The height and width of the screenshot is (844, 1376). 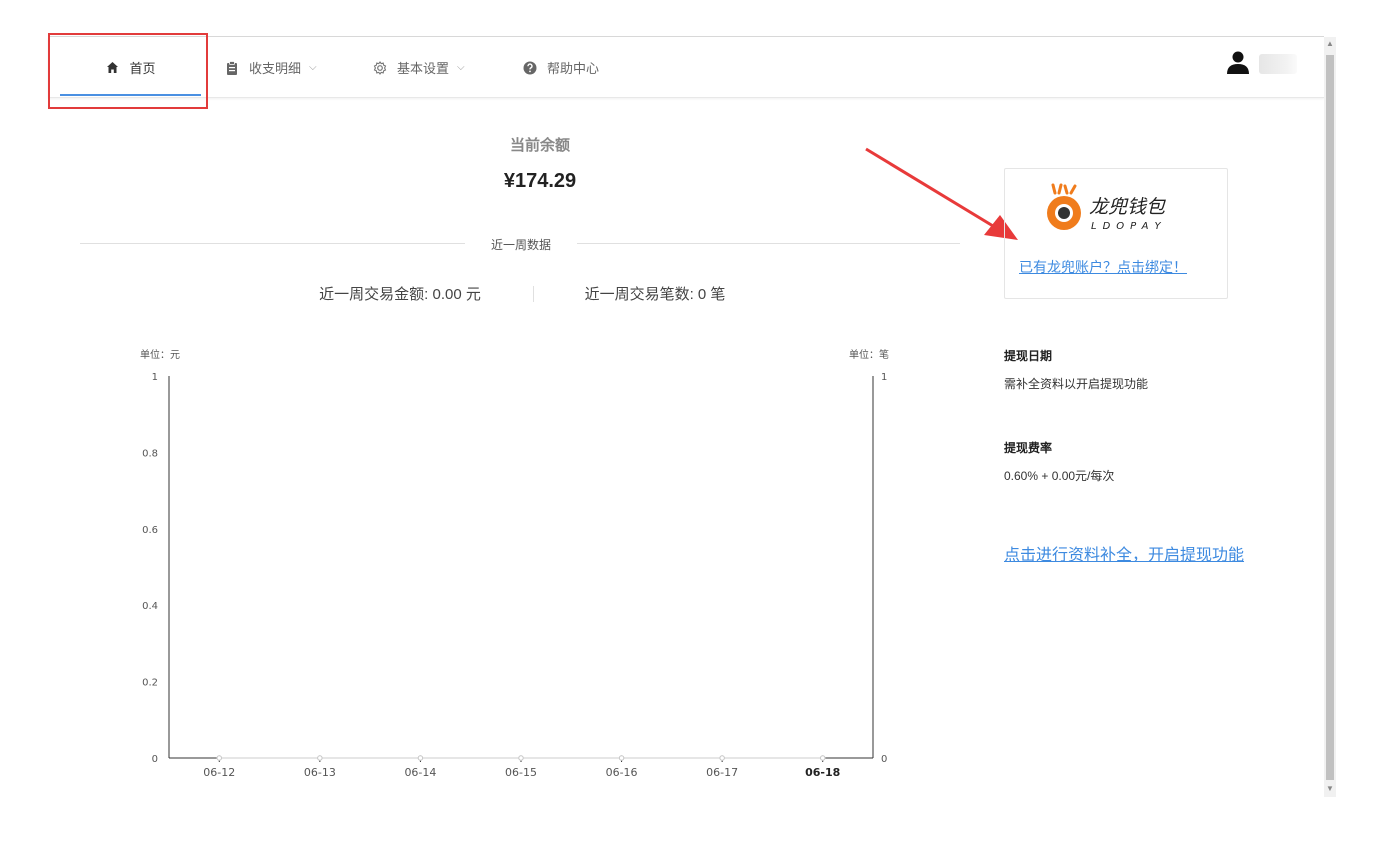 I want to click on annotation-arrow, so click(x=940, y=195).